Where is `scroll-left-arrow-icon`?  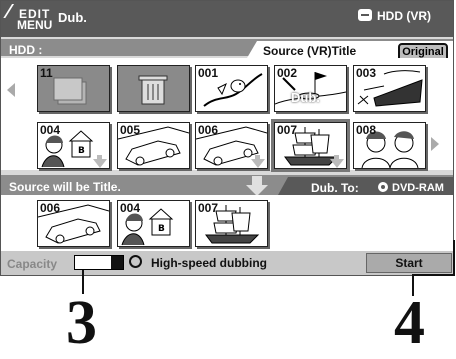
scroll-left-arrow-icon is located at coordinates (11, 90).